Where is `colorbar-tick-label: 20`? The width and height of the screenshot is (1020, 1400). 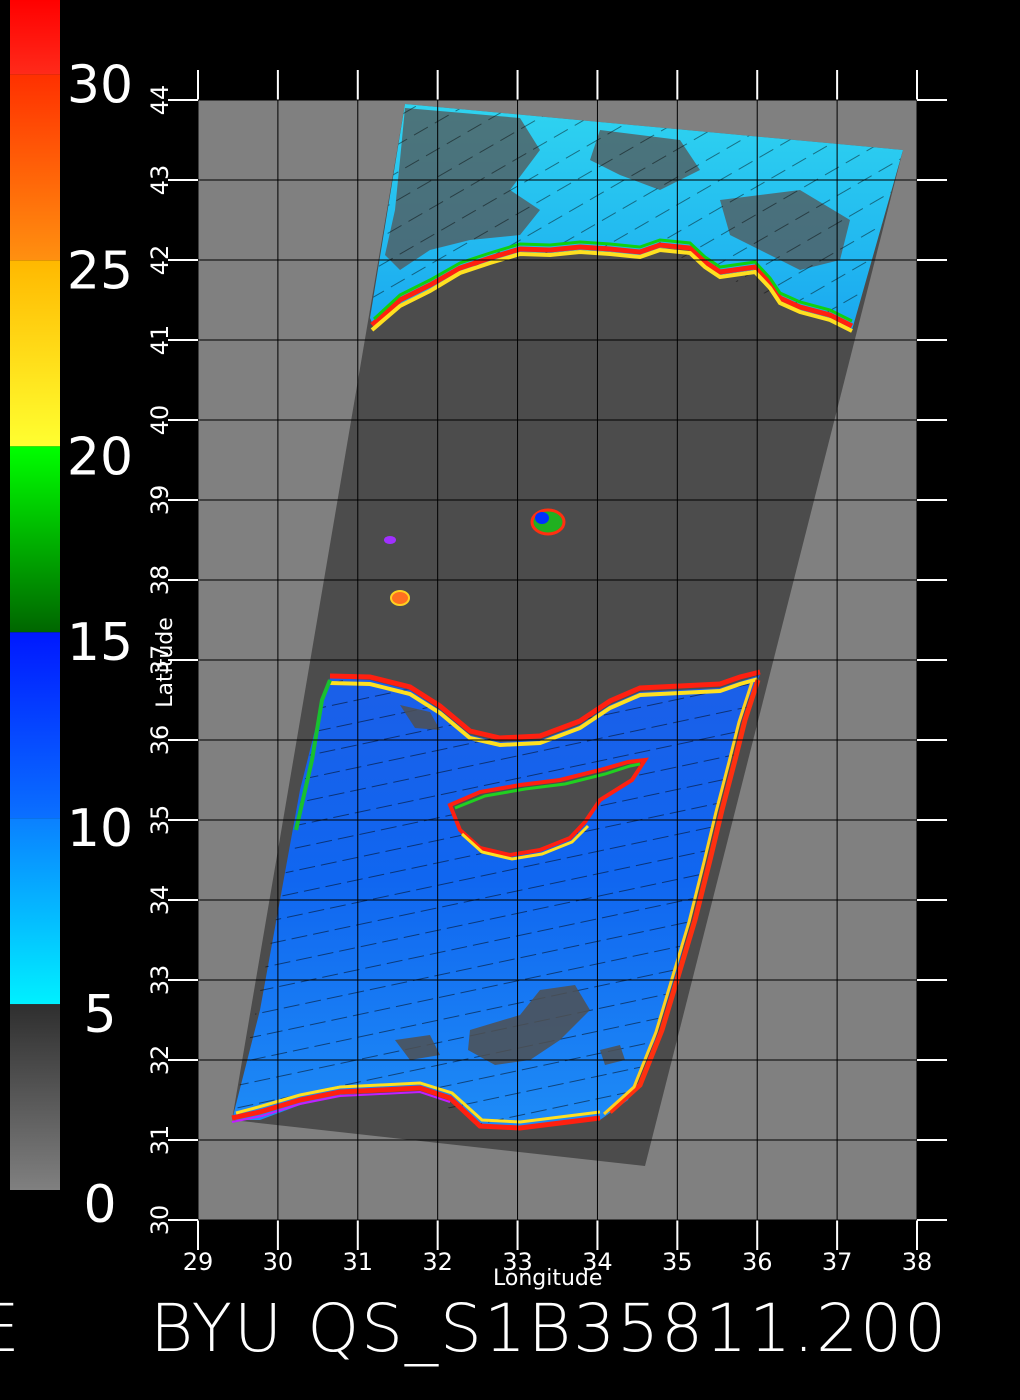
colorbar-tick-label: 20 is located at coordinates (100, 457).